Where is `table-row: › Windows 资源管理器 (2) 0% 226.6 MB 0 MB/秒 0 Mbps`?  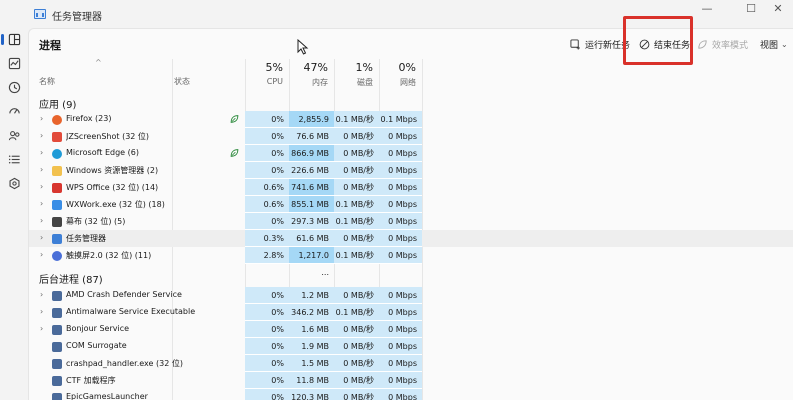
table-row: › Windows 资源管理器 (2) 0% 226.6 MB 0 MB/秒 0 Mbps is located at coordinates (411, 170).